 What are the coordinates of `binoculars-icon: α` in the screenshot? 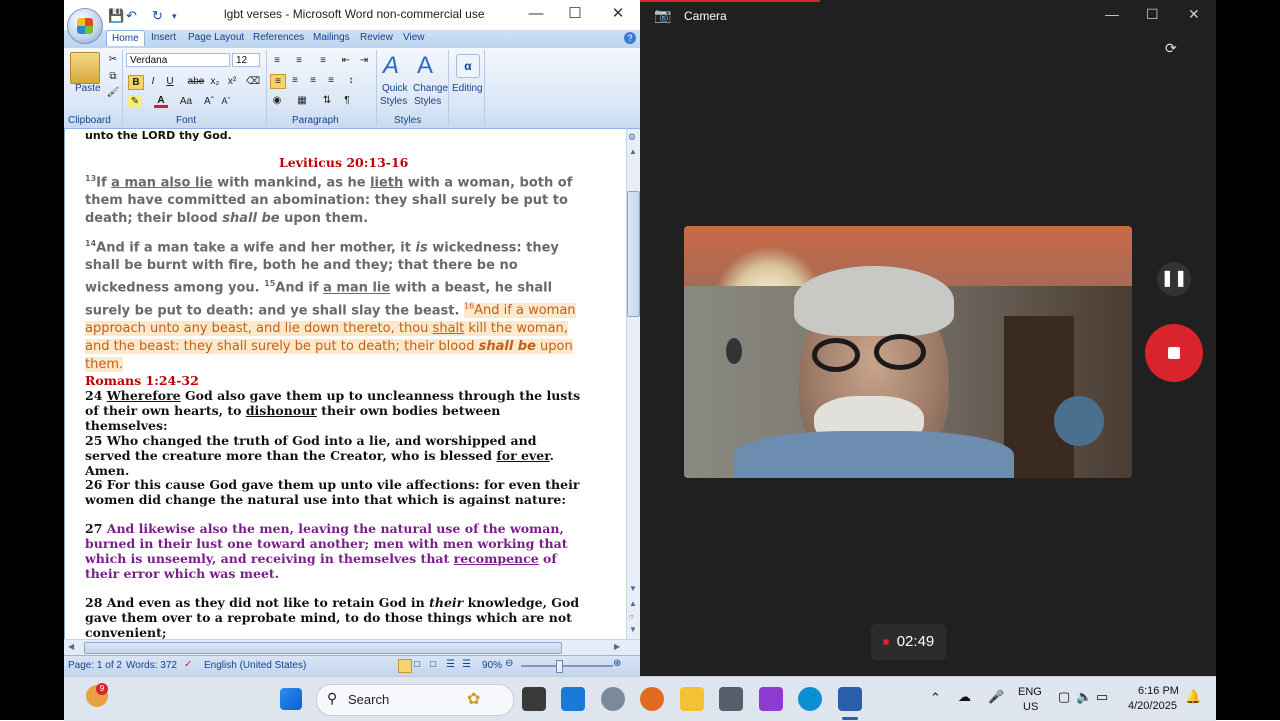 It's located at (468, 66).